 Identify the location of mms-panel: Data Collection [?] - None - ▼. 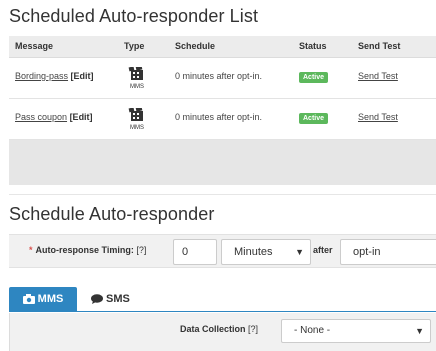
(222, 332).